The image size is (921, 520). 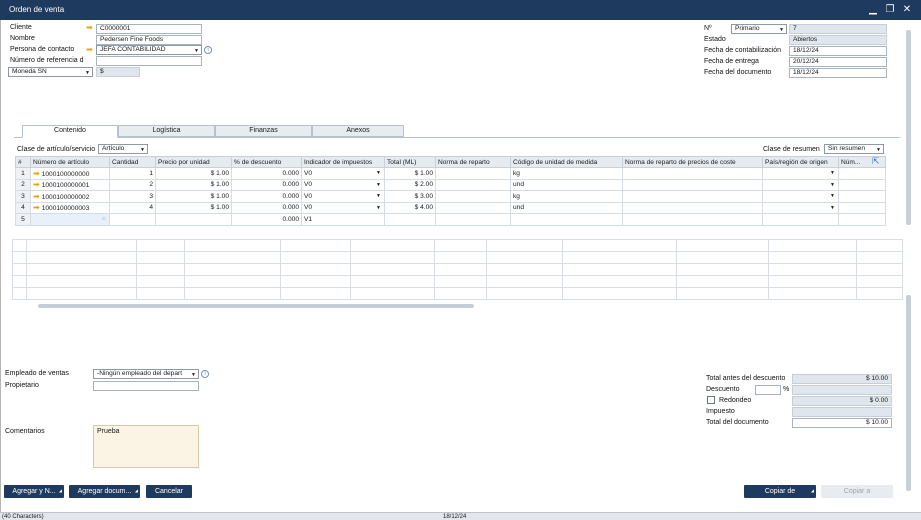 What do you see at coordinates (23, 173) in the screenshot?
I see `row-number: 1` at bounding box center [23, 173].